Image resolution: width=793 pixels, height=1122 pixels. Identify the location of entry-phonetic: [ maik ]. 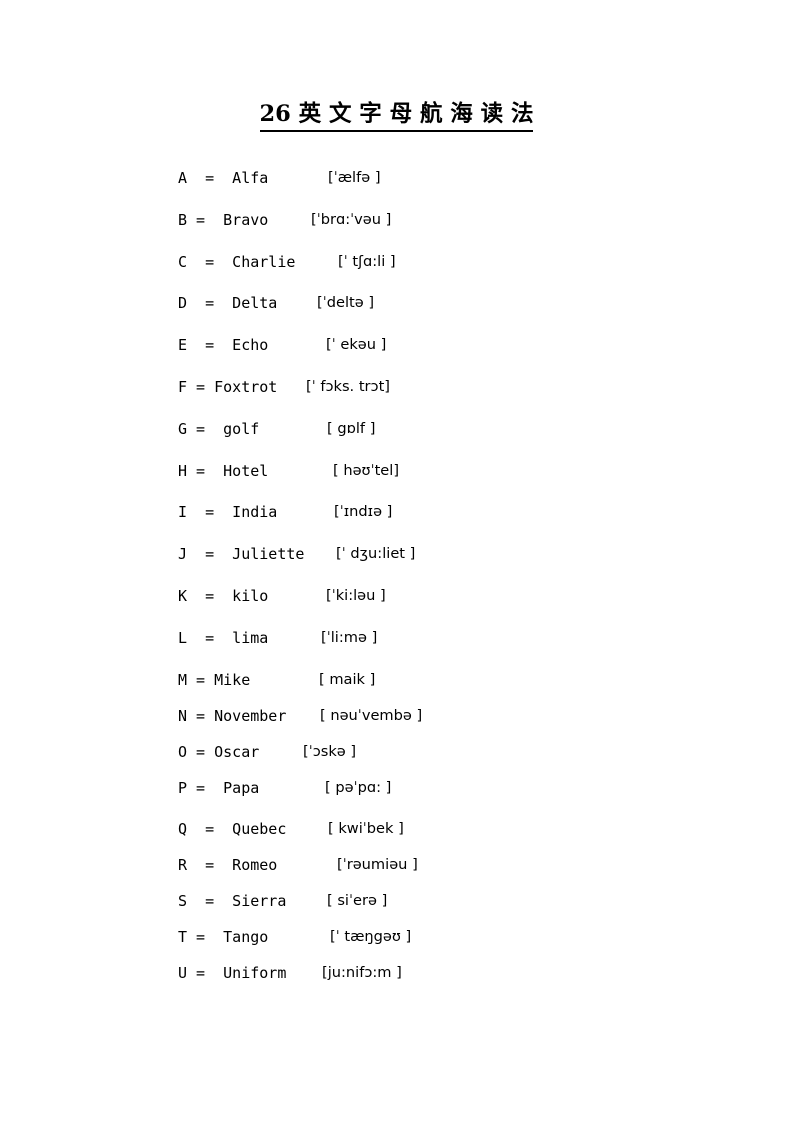
(347, 679).